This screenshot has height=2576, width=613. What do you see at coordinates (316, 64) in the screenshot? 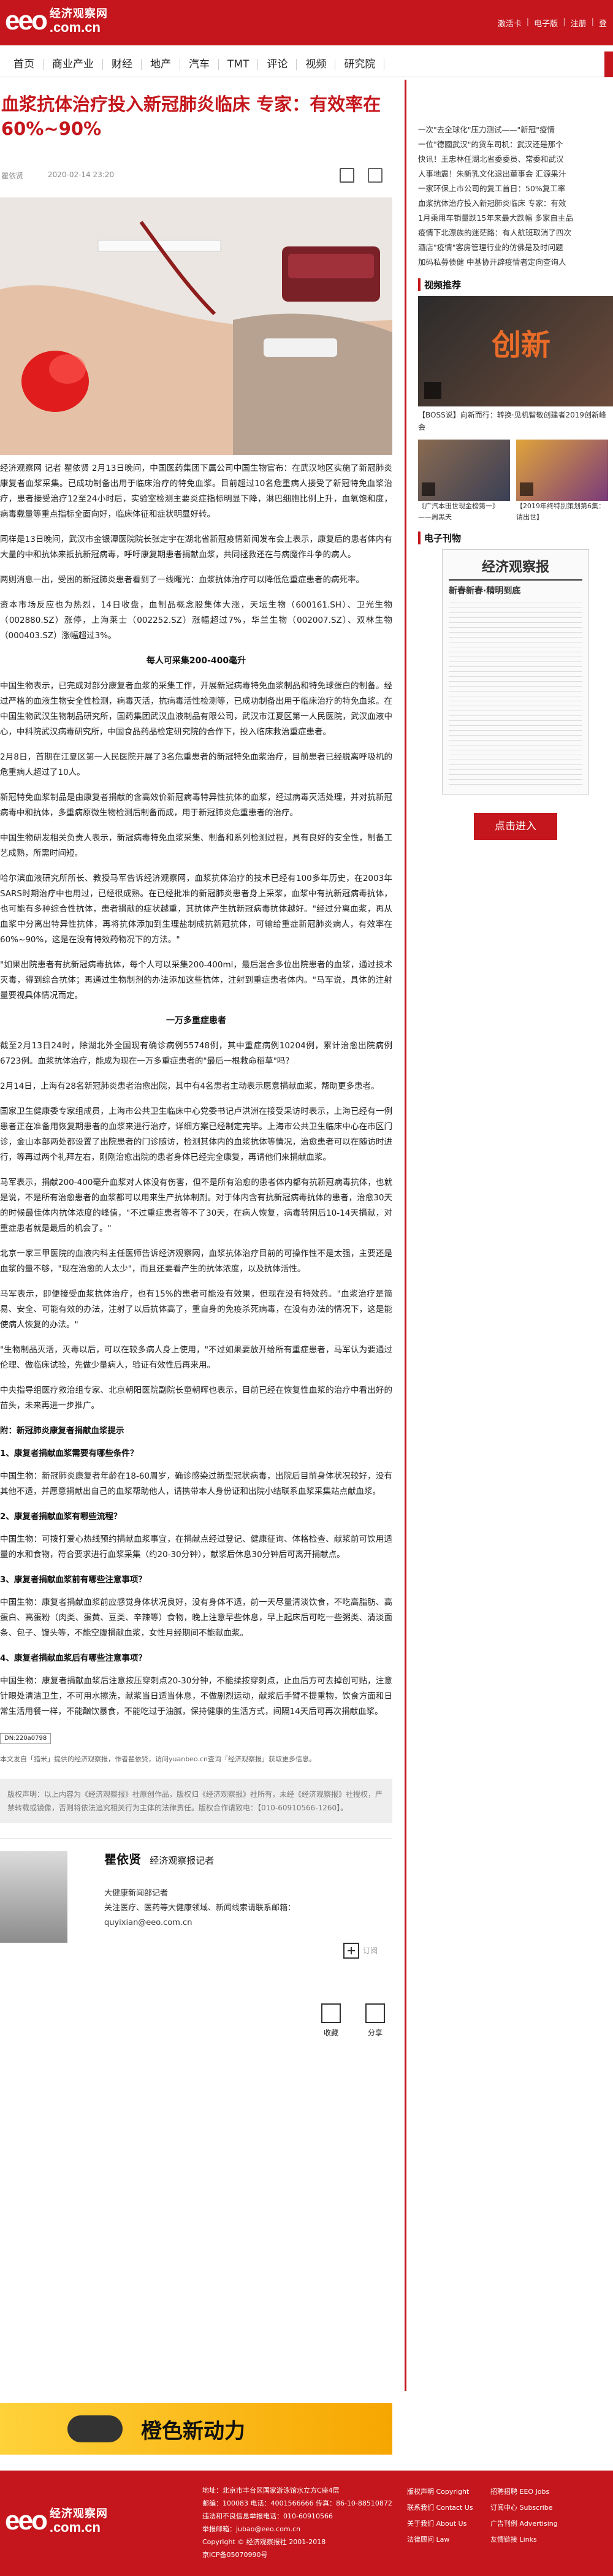
I see `nav-video: 视频` at bounding box center [316, 64].